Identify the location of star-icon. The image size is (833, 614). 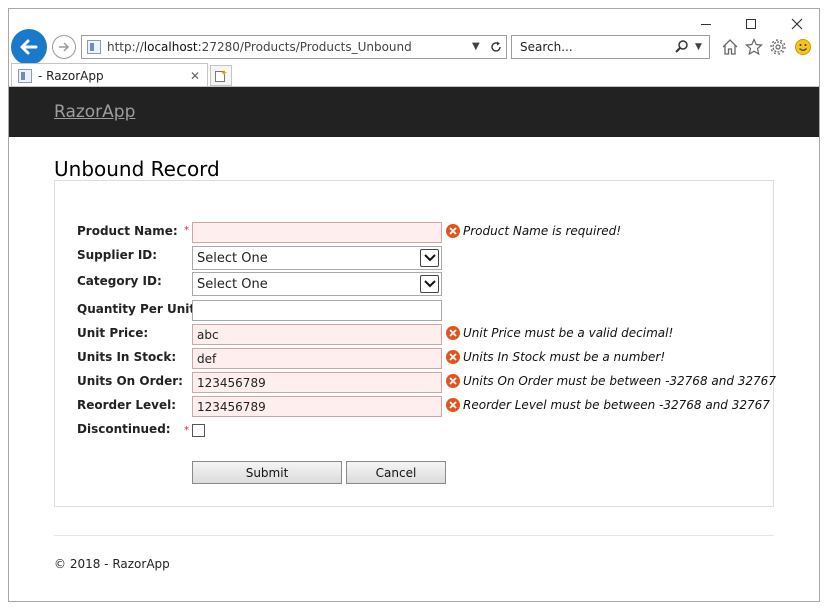
(754, 47).